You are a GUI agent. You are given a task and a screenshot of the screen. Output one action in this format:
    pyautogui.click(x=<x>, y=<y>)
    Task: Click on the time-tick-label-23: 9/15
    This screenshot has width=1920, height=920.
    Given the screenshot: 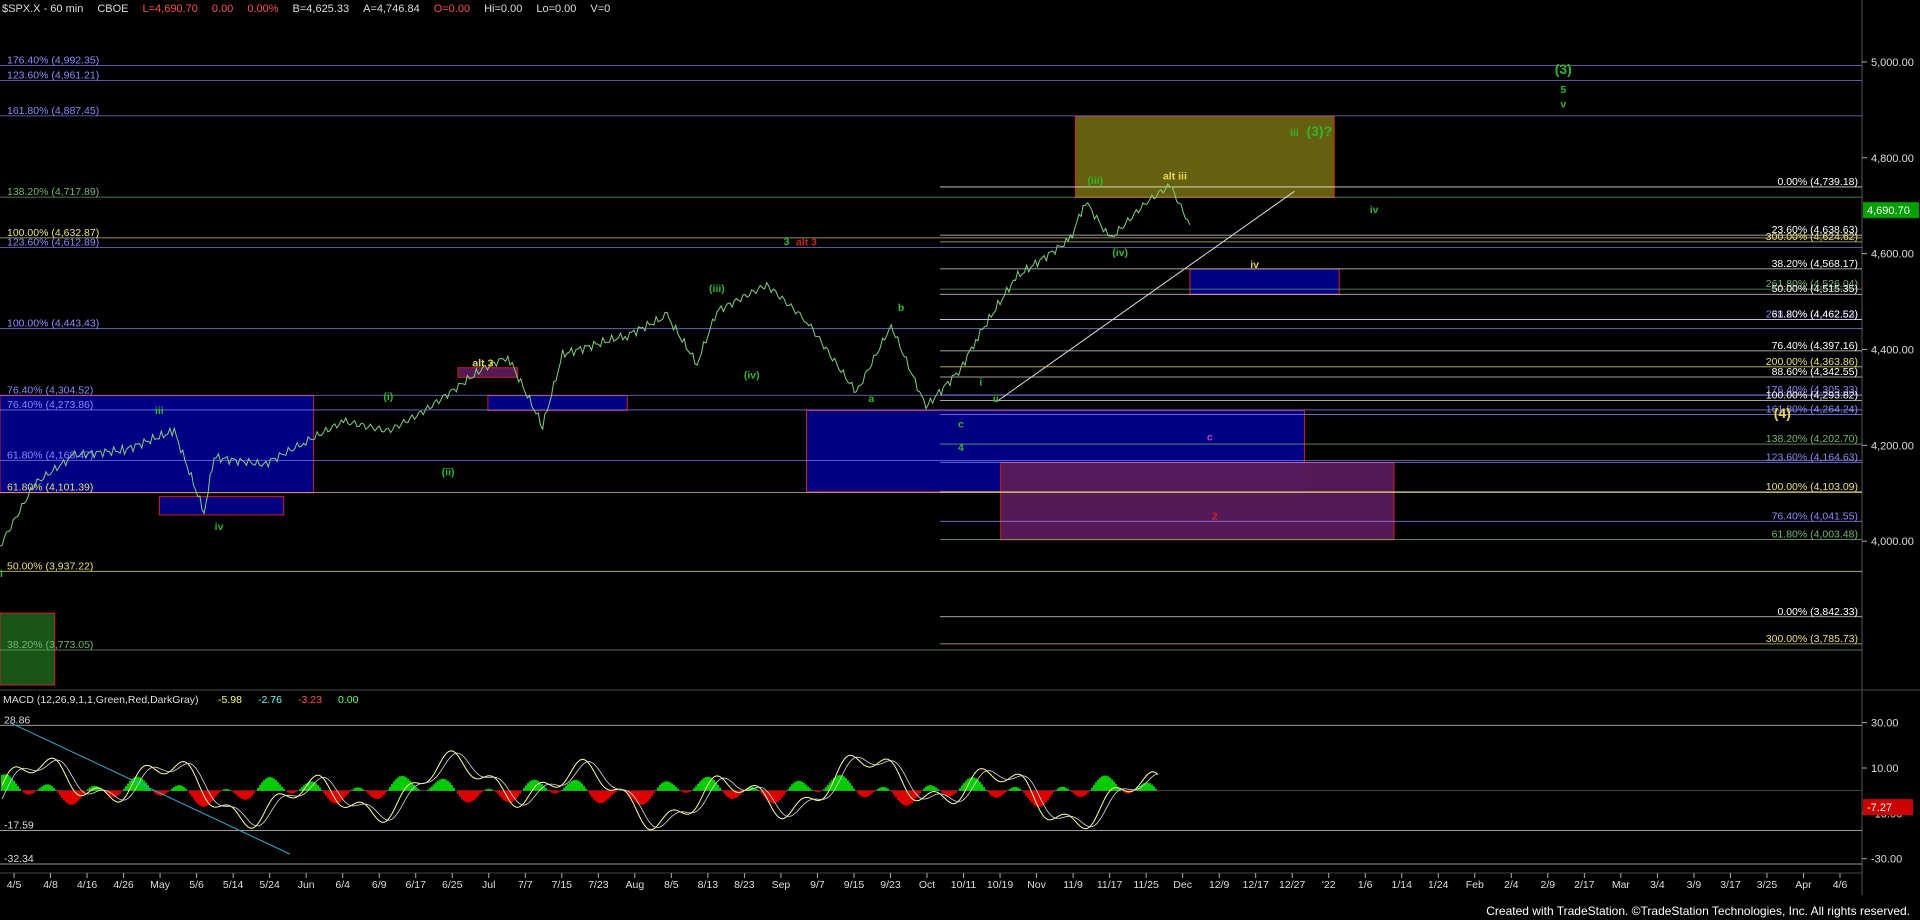 What is the action you would take?
    pyautogui.click(x=854, y=885)
    